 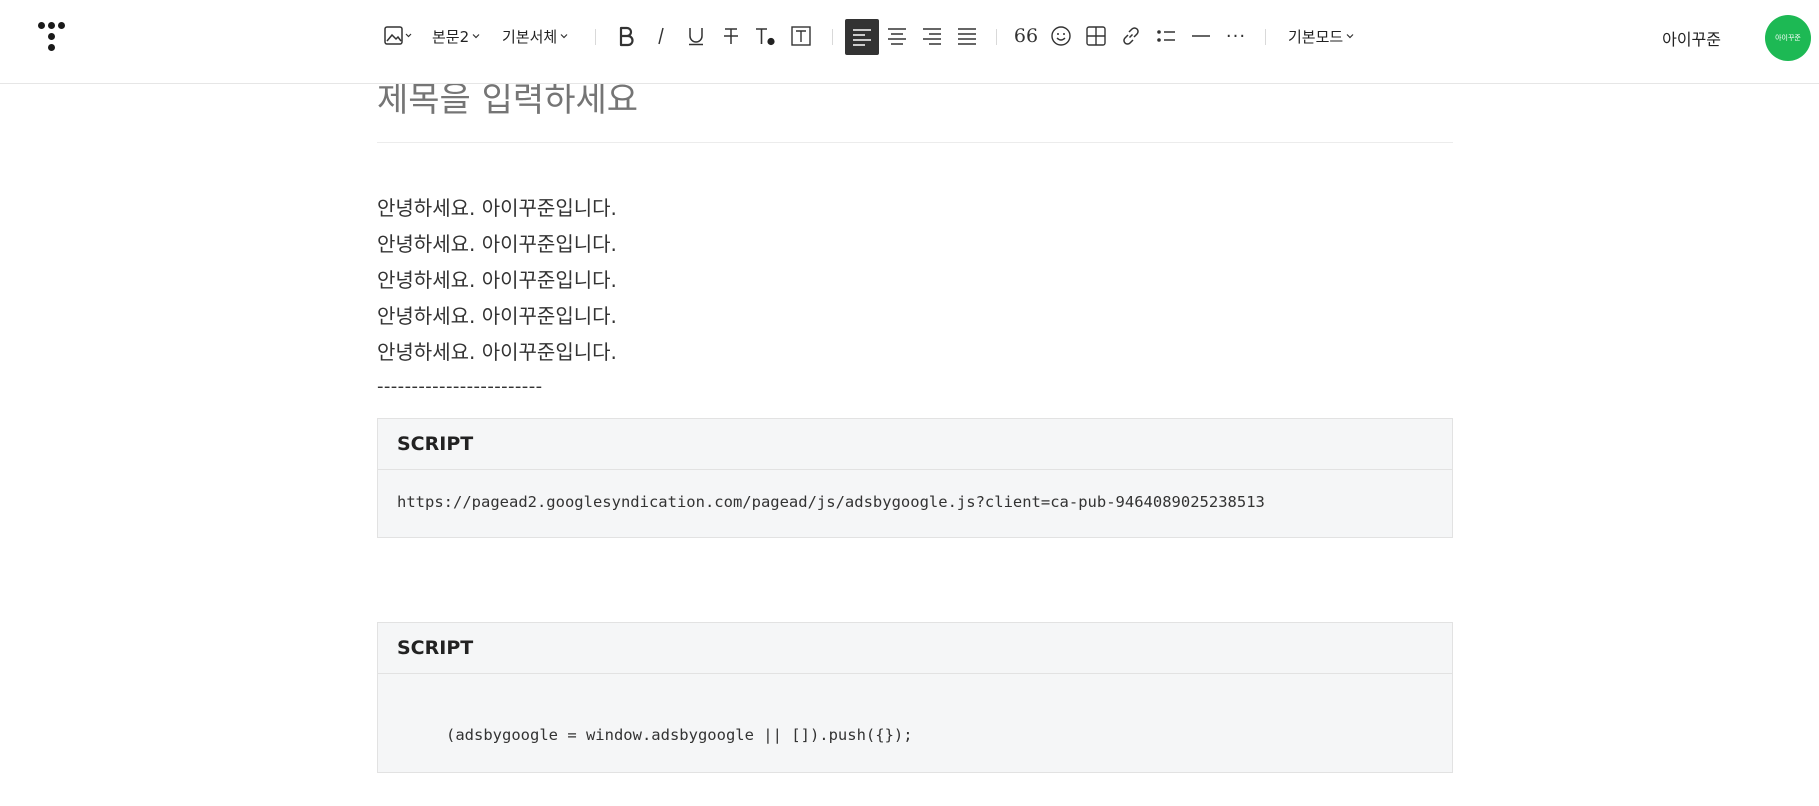 I want to click on text-background-button, so click(x=801, y=36).